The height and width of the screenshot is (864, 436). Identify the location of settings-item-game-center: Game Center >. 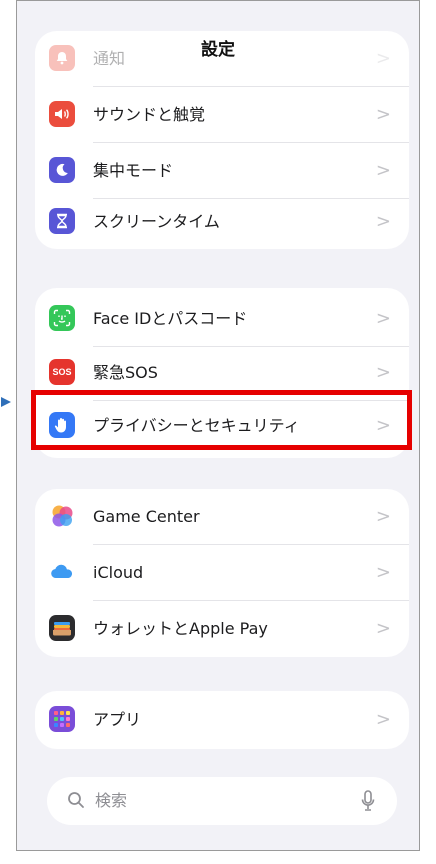
(222, 516).